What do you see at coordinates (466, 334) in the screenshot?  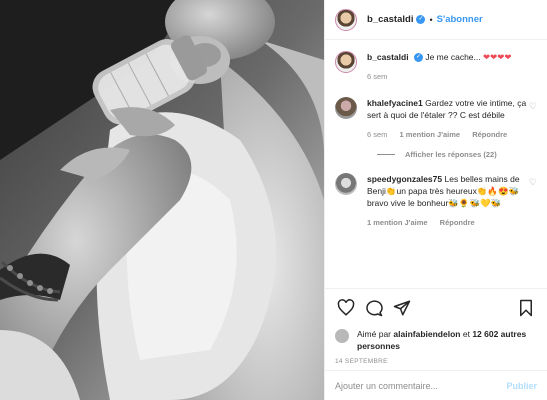 I see `likes-and: et` at bounding box center [466, 334].